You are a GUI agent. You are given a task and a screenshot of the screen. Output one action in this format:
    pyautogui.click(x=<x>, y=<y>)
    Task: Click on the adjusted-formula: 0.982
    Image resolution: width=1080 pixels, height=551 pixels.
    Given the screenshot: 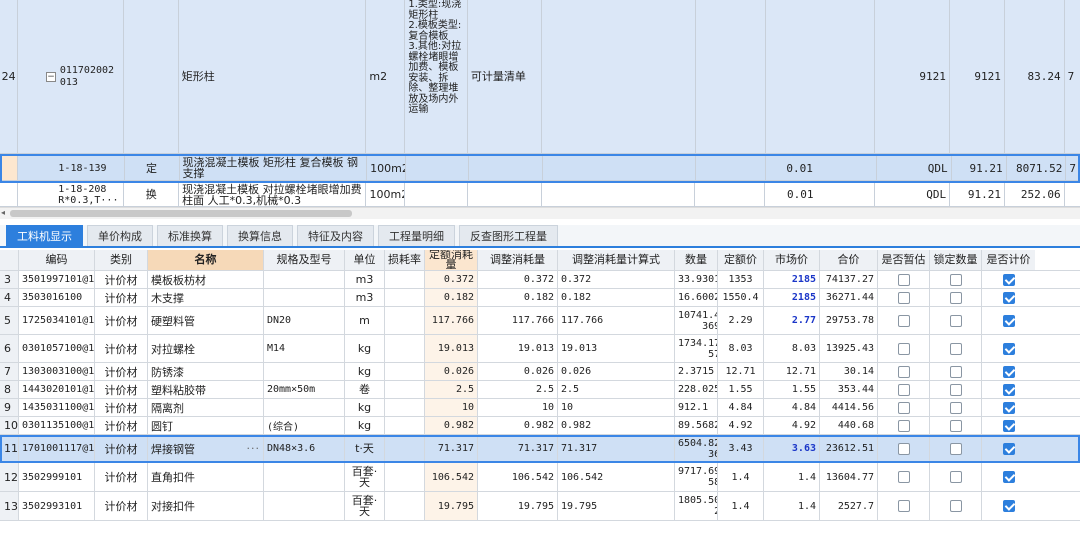 What is the action you would take?
    pyautogui.click(x=576, y=425)
    